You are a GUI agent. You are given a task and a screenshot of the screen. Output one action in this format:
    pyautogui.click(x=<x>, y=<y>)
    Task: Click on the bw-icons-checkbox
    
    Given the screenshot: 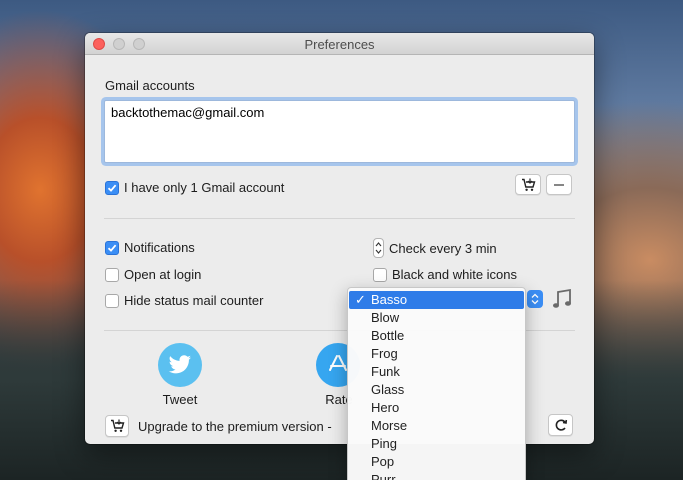 What is the action you would take?
    pyautogui.click(x=380, y=274)
    